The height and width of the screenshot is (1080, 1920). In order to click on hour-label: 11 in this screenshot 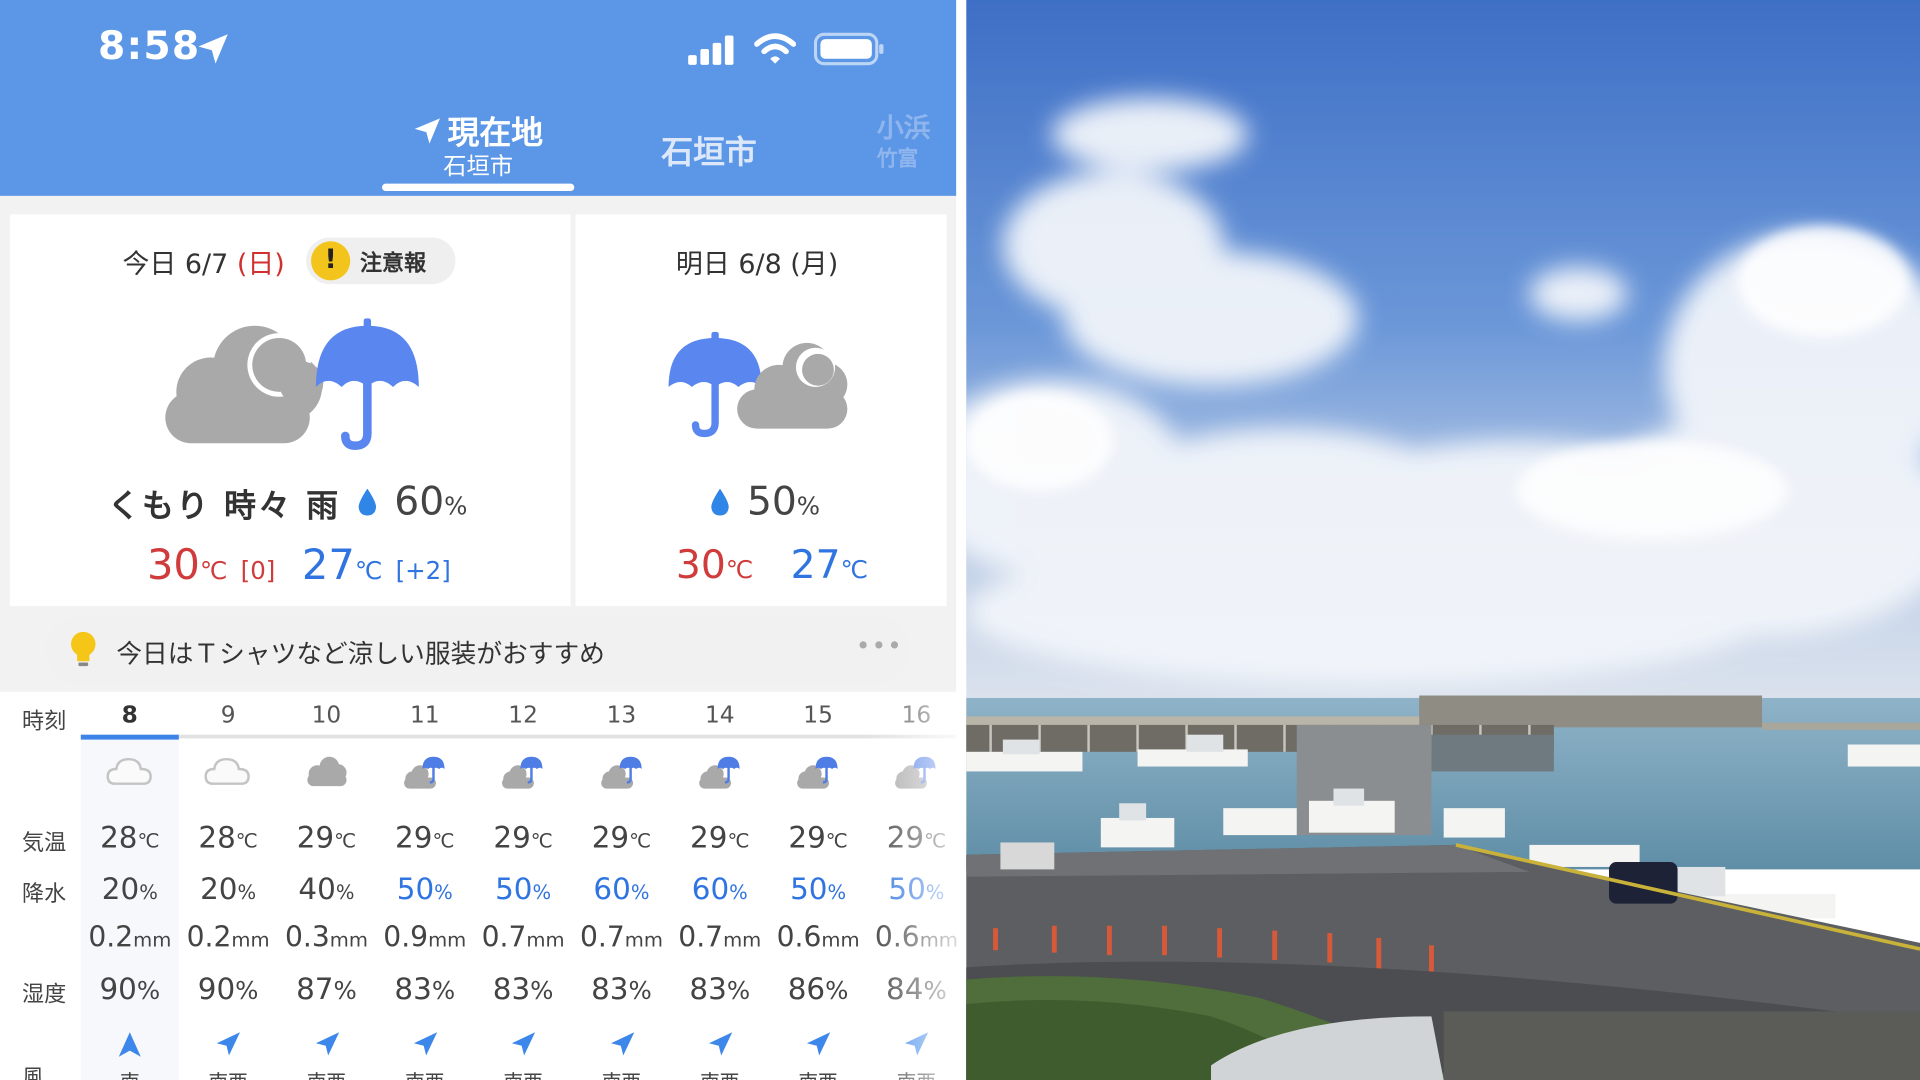, I will do `click(425, 715)`.